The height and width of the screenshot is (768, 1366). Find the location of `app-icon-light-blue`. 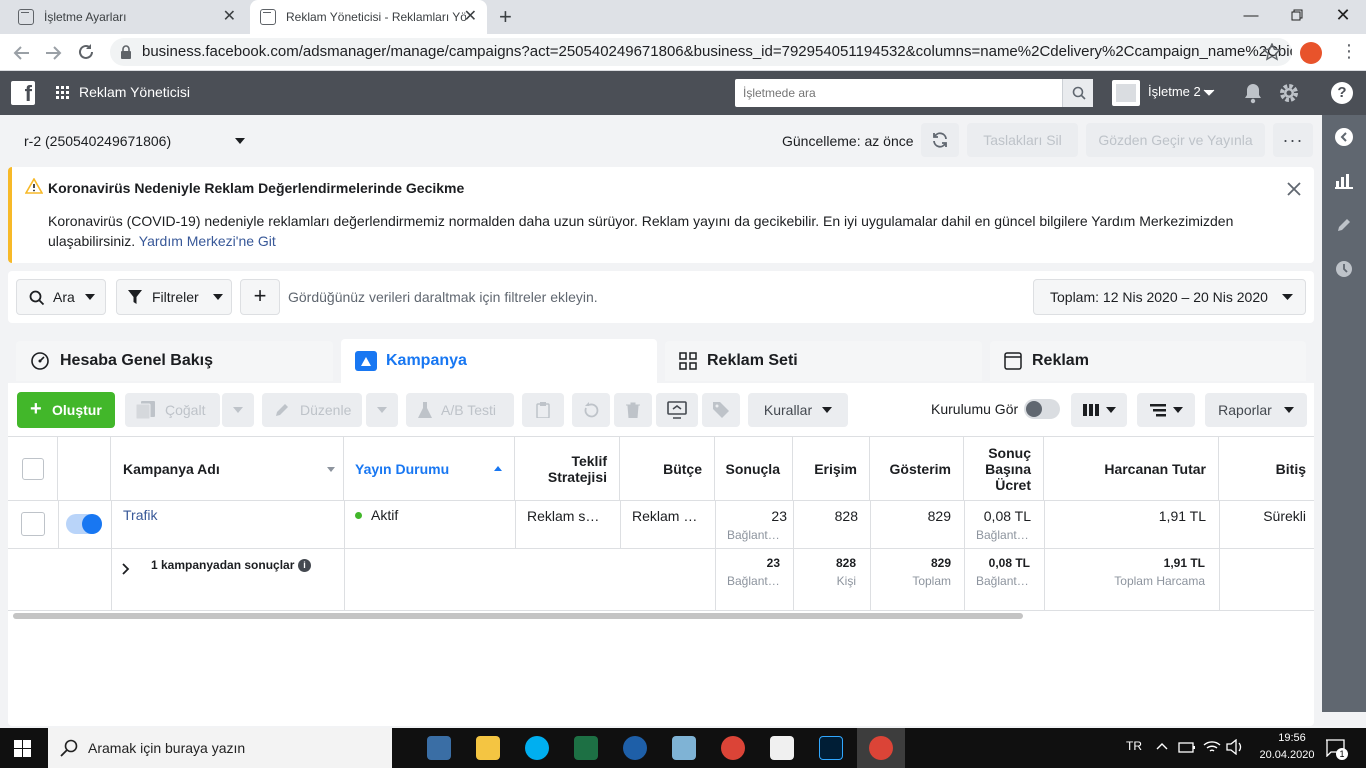

app-icon-light-blue is located at coordinates (684, 748).